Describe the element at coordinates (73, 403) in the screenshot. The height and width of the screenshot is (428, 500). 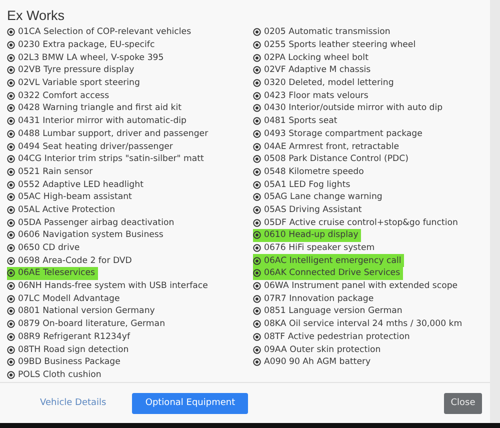
I see `vehicle-details-link: Vehicle Details` at that location.